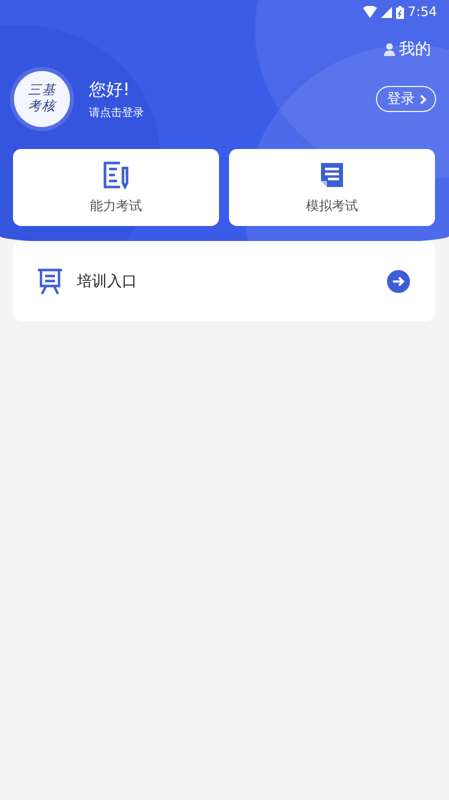 The width and height of the screenshot is (449, 800). I want to click on profile-link: 我的, so click(407, 49).